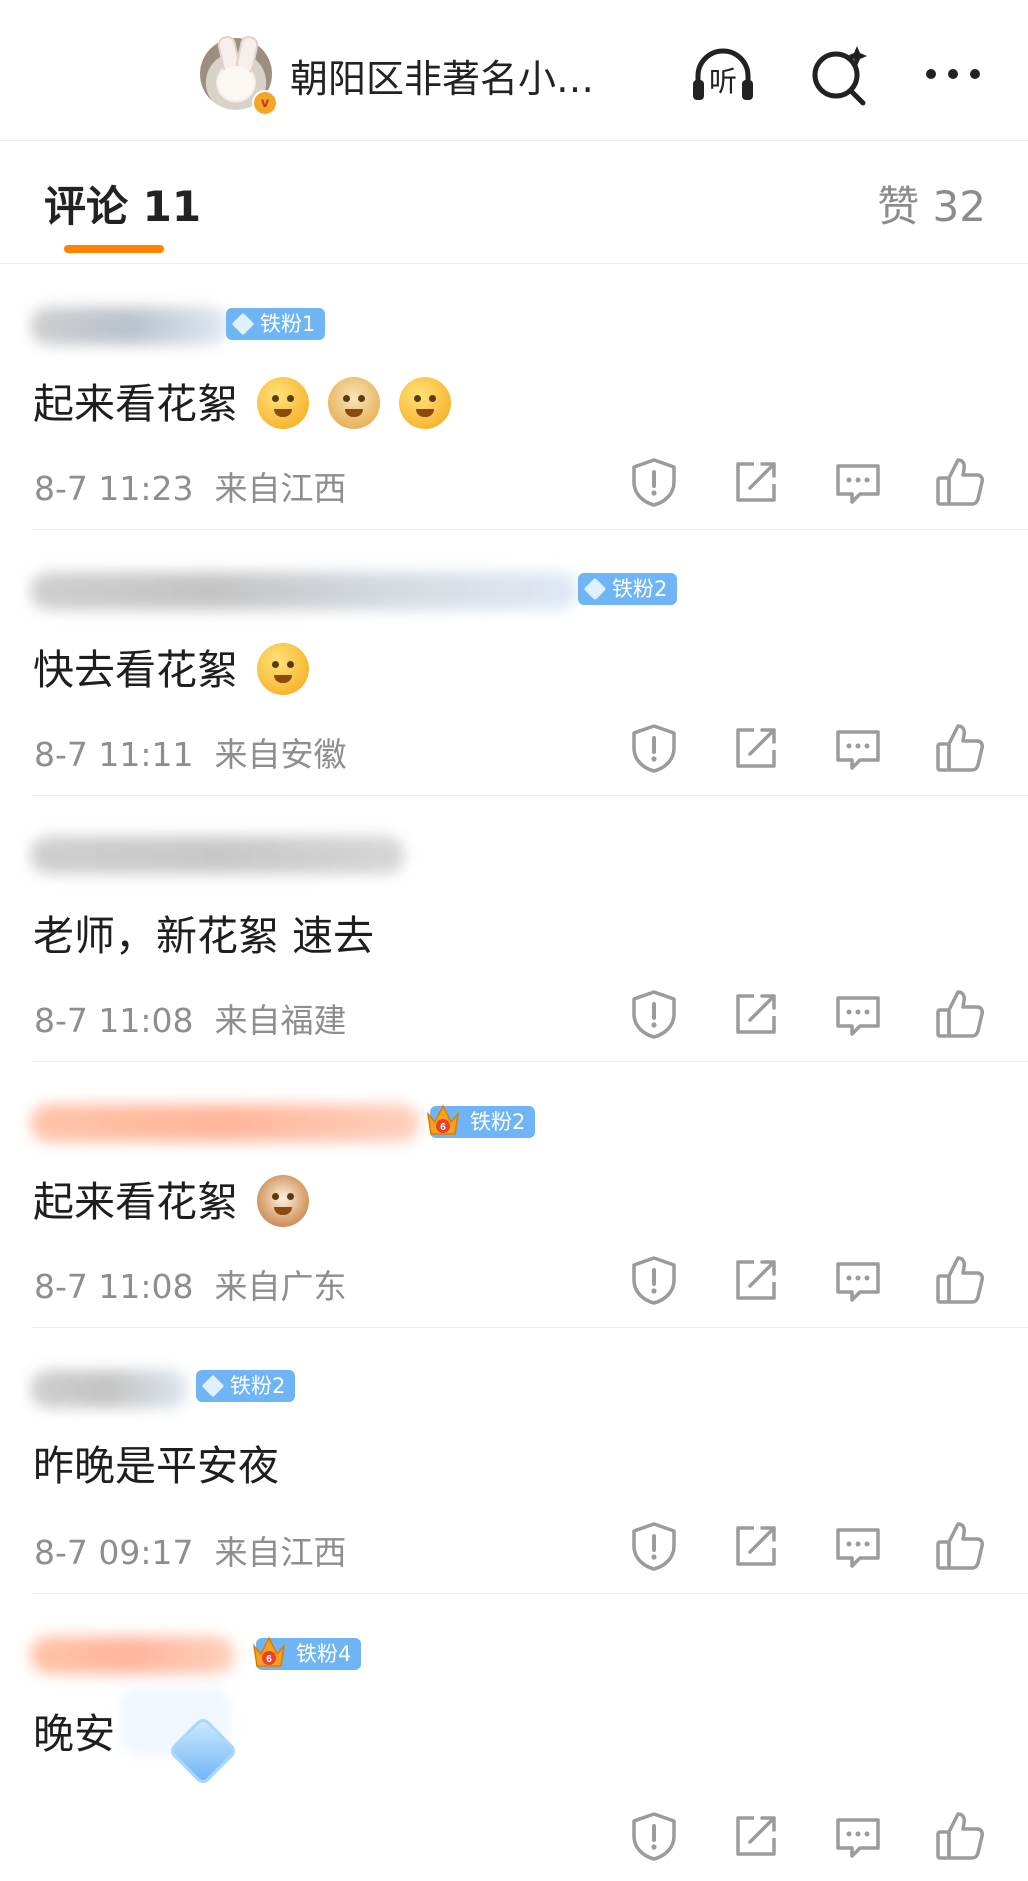 Image resolution: width=1028 pixels, height=1881 pixels. I want to click on comment-location: 来自福建, so click(280, 1020).